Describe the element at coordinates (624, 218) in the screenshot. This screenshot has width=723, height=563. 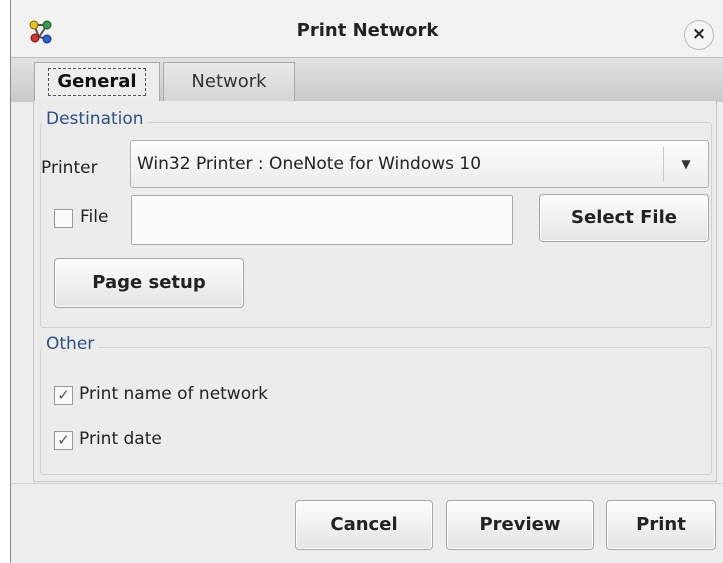
I see `select-file-button: Select File` at that location.